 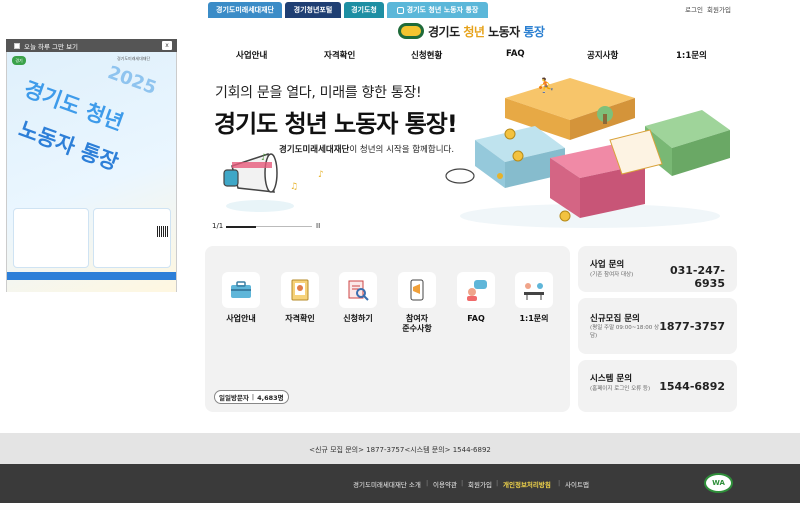 I want to click on instagram-icon, so click(x=400, y=10).